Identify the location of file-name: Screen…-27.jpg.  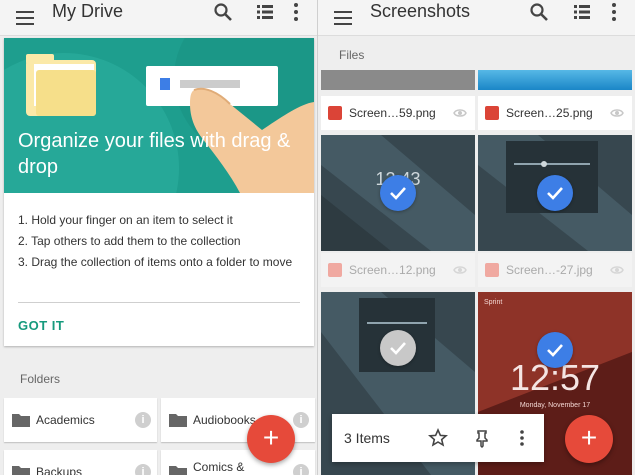
(549, 270).